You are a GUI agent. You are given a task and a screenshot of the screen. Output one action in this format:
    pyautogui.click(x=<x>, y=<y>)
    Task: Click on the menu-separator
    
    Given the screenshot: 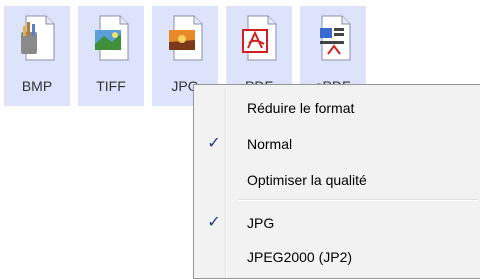 What is the action you would take?
    pyautogui.click(x=358, y=200)
    